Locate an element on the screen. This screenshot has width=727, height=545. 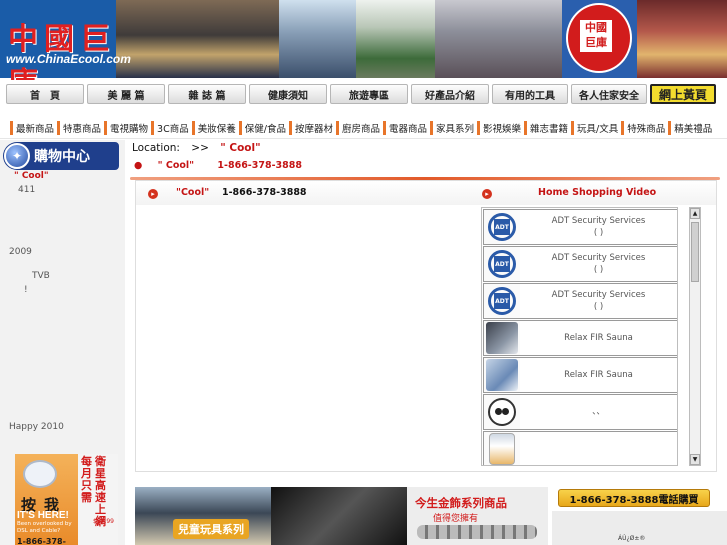
store-phone: 1-866-378-3888 is located at coordinates (259, 165).